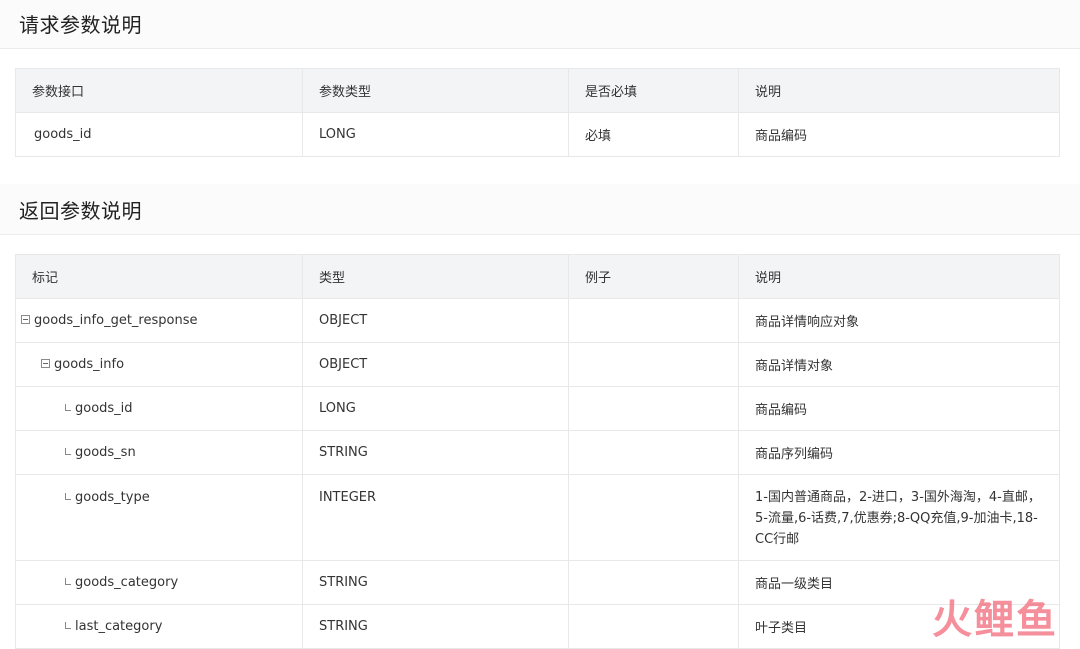 This screenshot has height=649, width=1080. I want to click on table-row: goods_id LONG 必填 商品编码, so click(537, 134).